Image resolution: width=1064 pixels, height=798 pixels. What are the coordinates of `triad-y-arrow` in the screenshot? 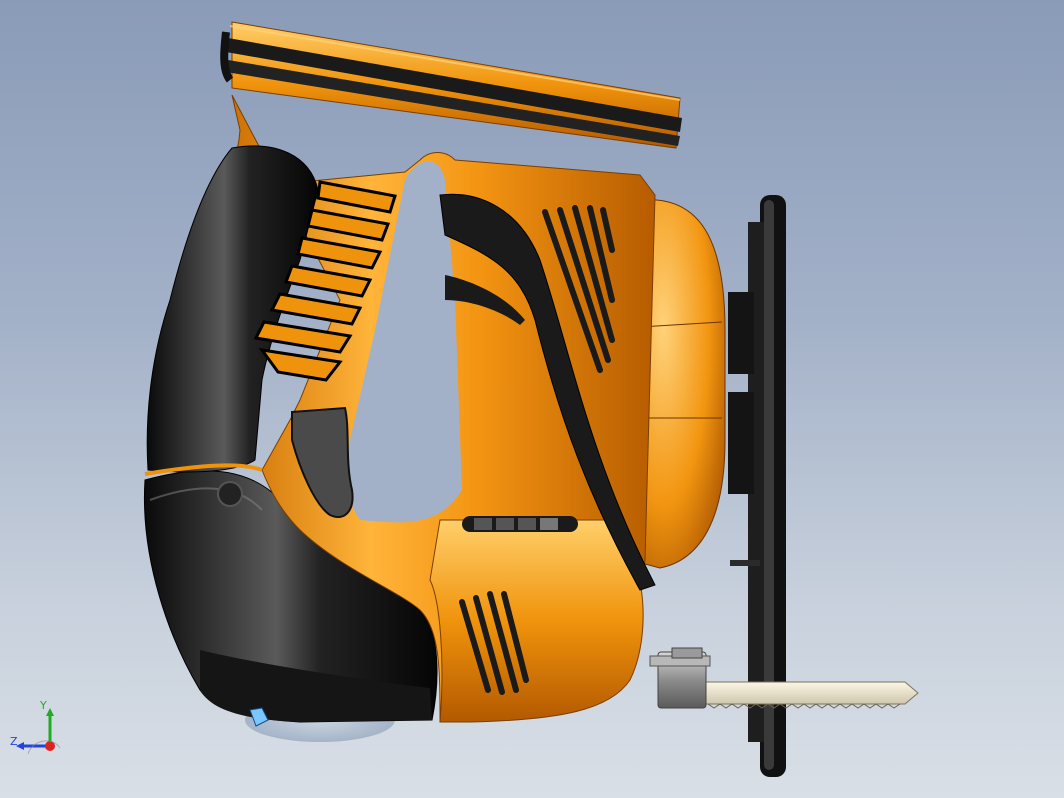 It's located at (50, 712).